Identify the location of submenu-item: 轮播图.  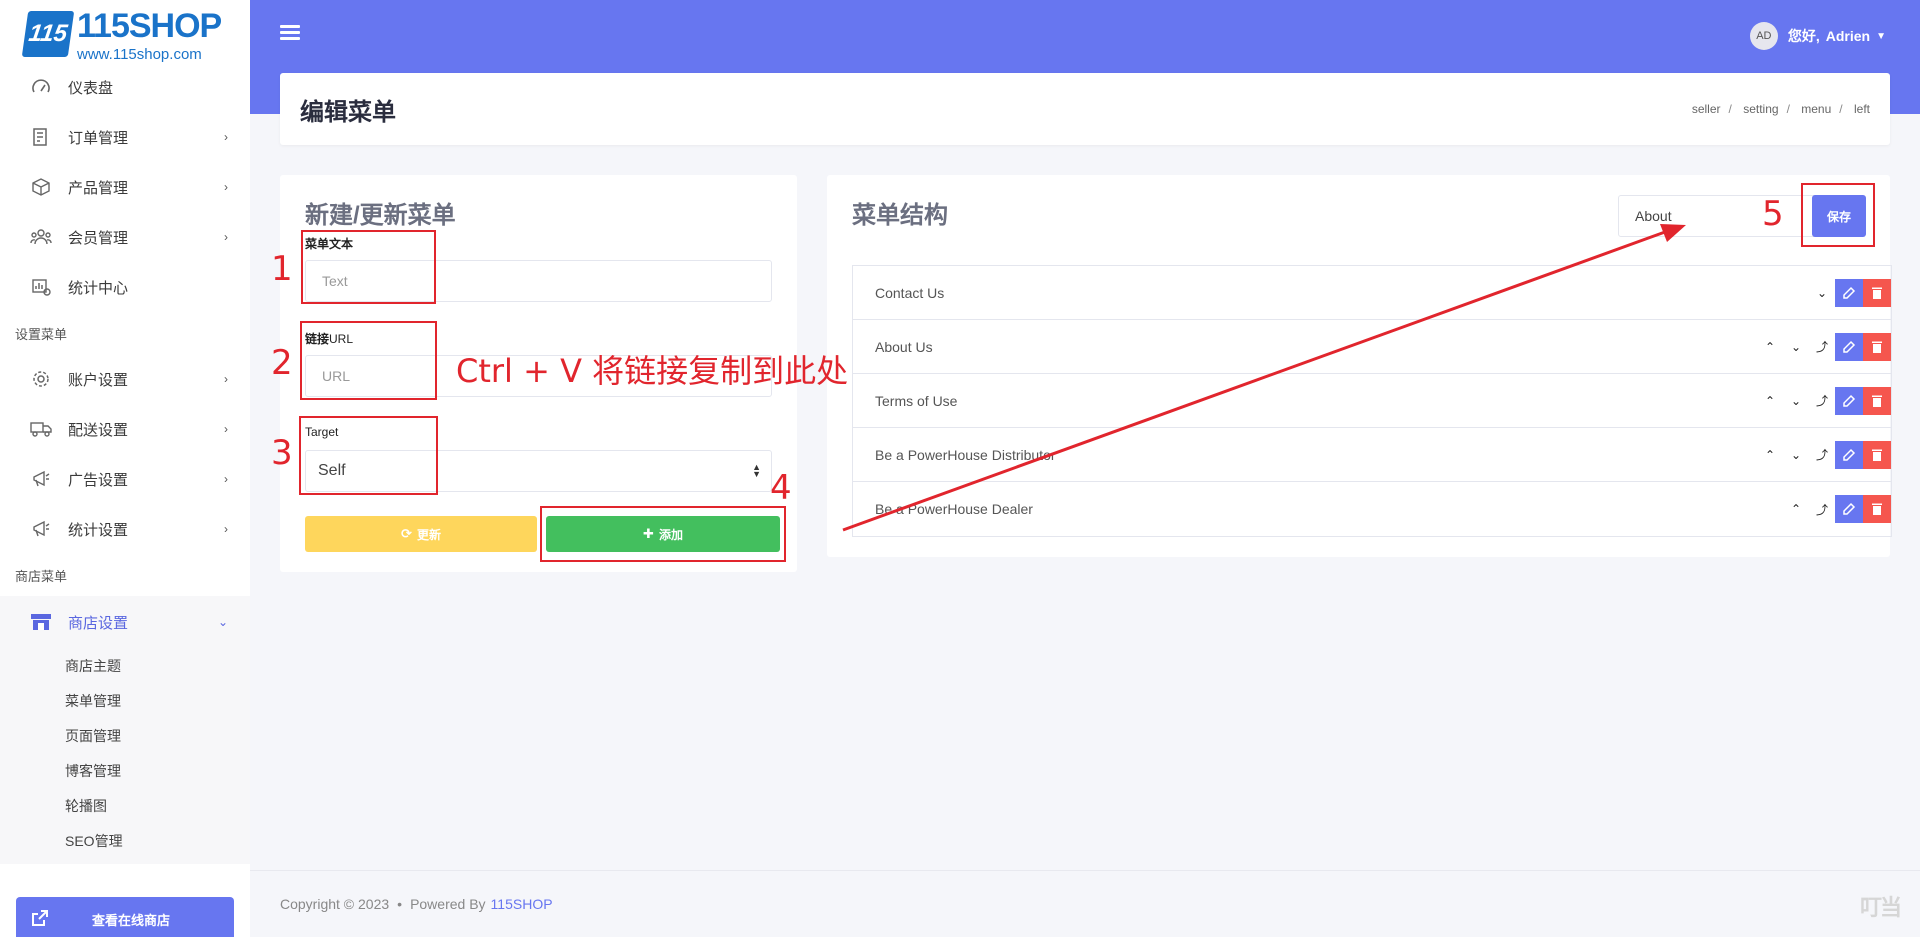
(125, 805).